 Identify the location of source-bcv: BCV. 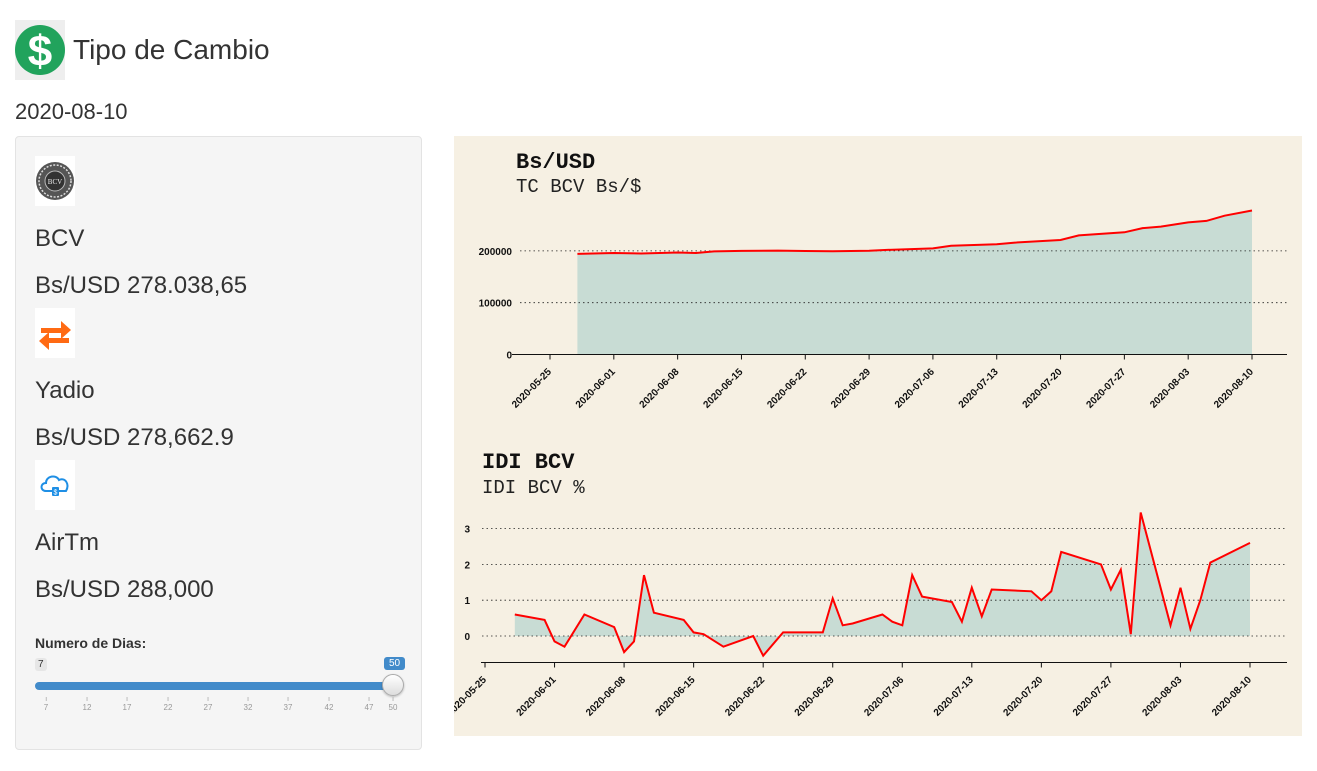
(55, 181).